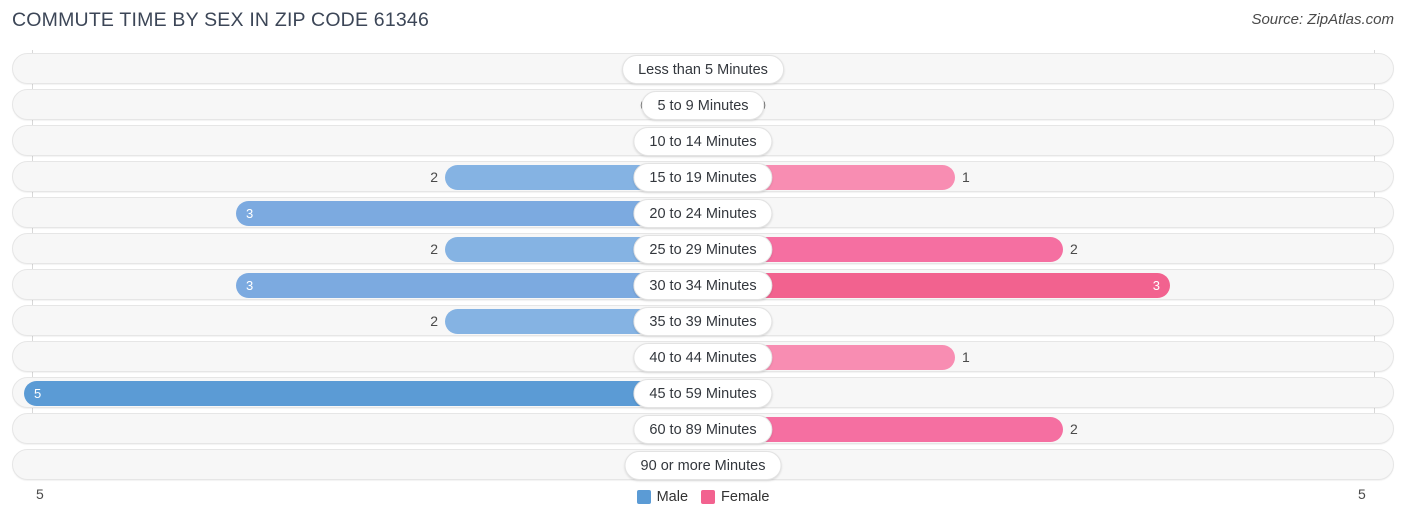  I want to click on bar-row: 00Less than 5 Minutes, so click(703, 68).